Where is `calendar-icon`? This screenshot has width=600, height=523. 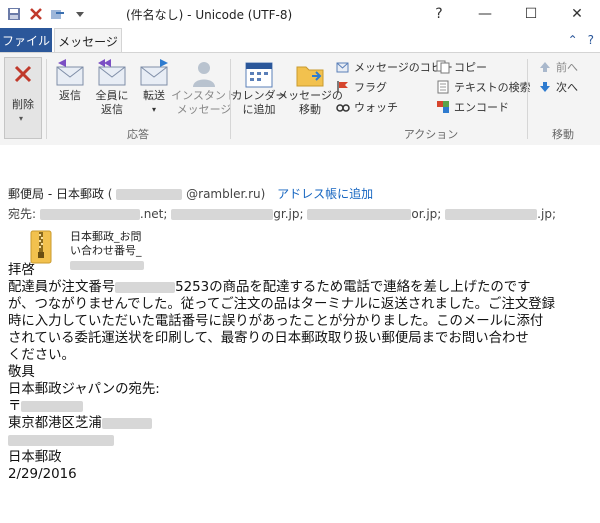 calendar-icon is located at coordinates (259, 75).